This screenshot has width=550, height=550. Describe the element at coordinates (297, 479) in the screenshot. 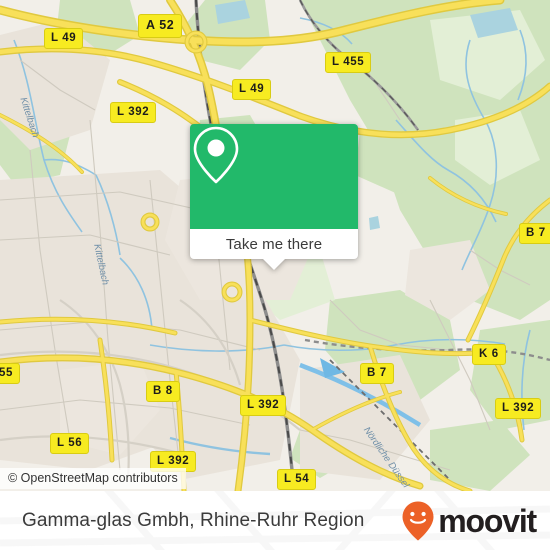

I see `road-shield: L 54` at that location.